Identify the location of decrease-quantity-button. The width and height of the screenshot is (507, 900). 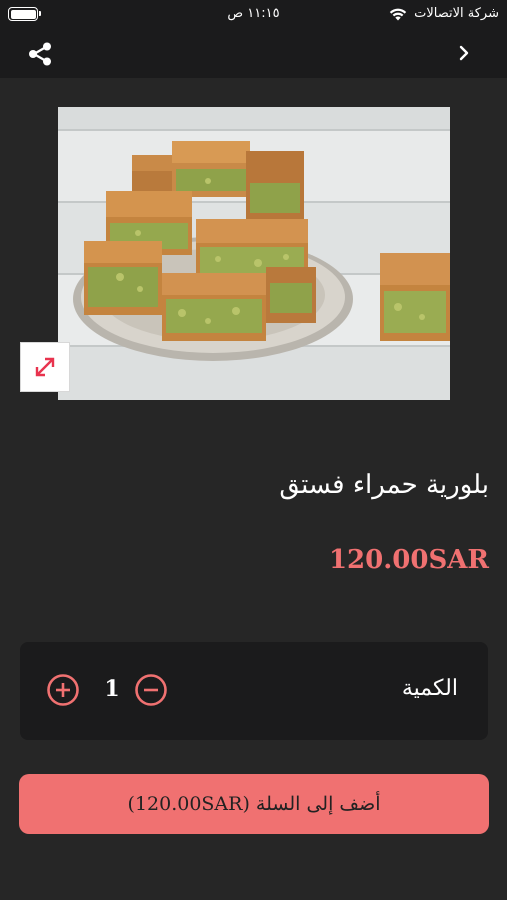
(151, 690).